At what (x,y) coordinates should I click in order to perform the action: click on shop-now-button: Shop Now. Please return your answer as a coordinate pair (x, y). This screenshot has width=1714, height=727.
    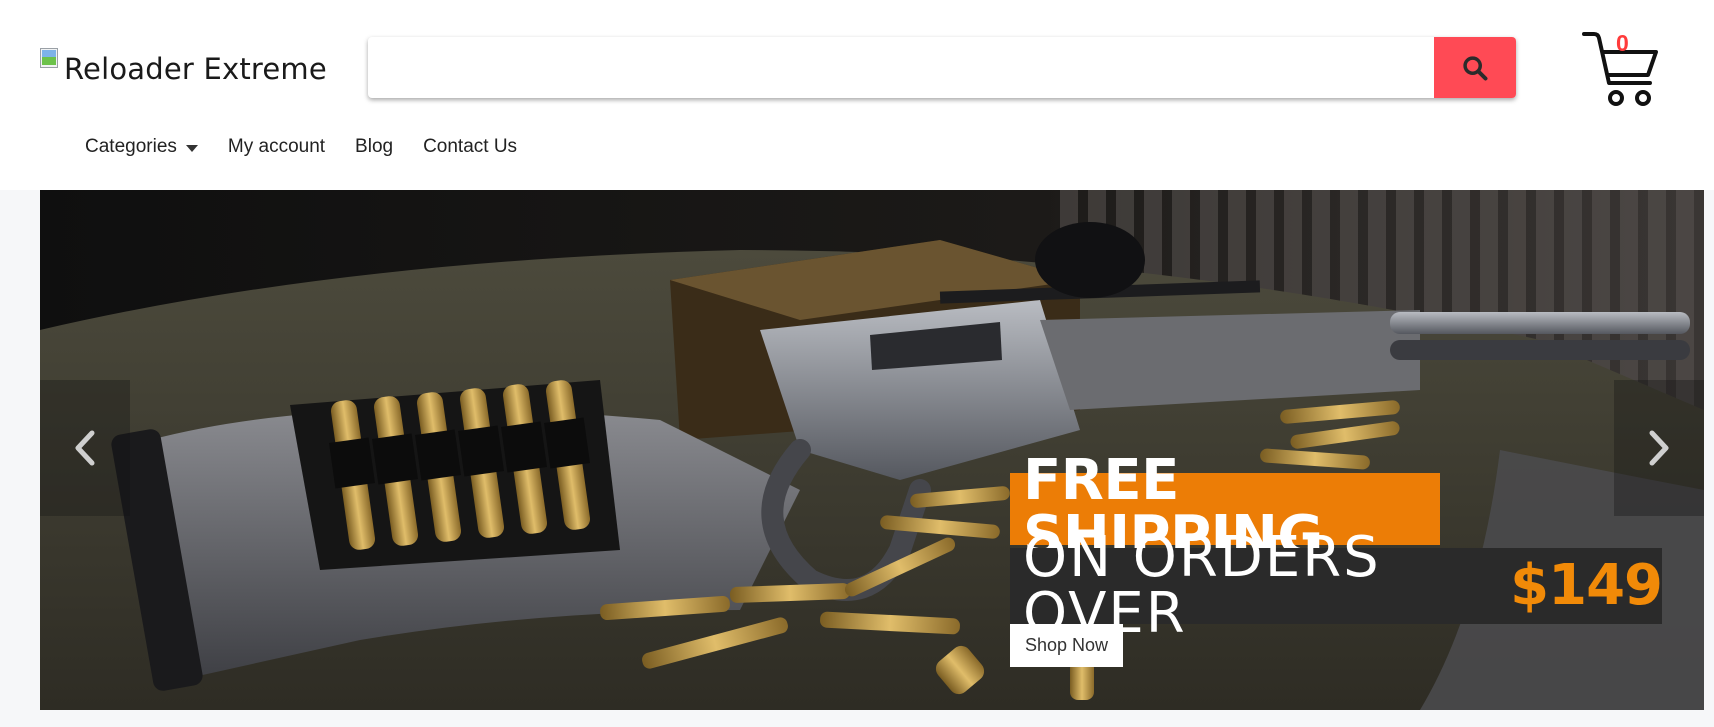
    Looking at the image, I should click on (1066, 645).